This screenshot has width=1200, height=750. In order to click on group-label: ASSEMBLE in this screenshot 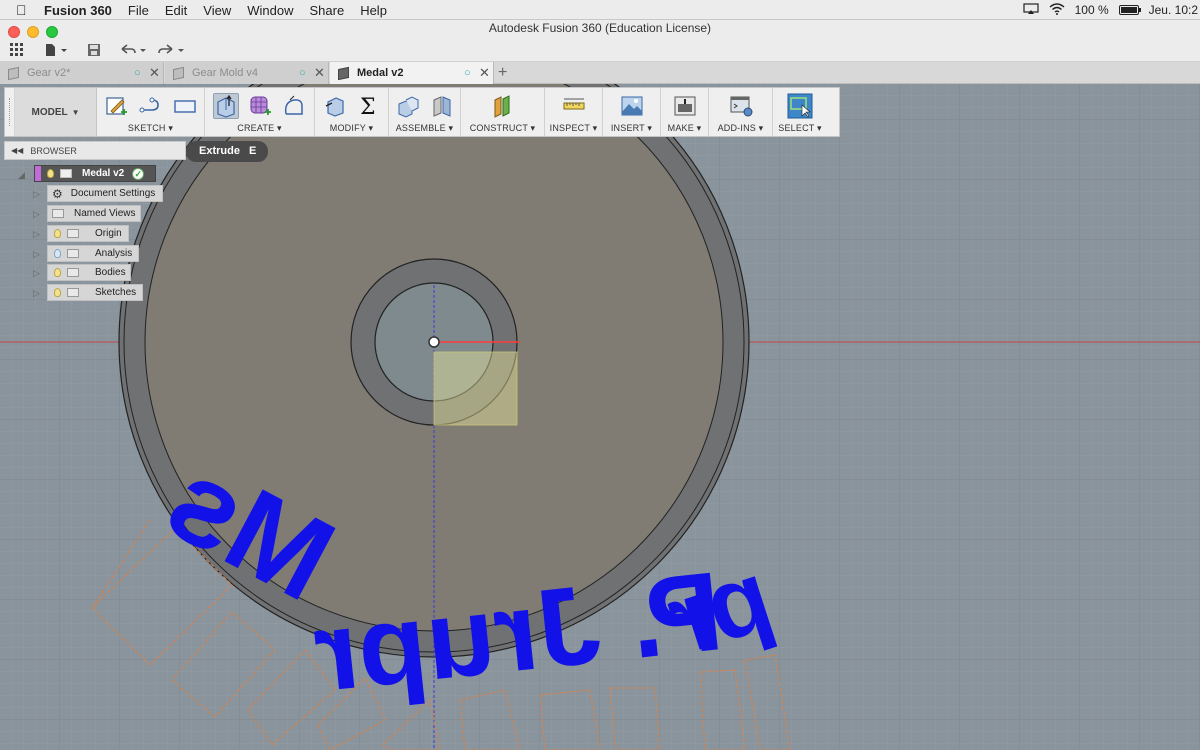, I will do `click(421, 128)`.